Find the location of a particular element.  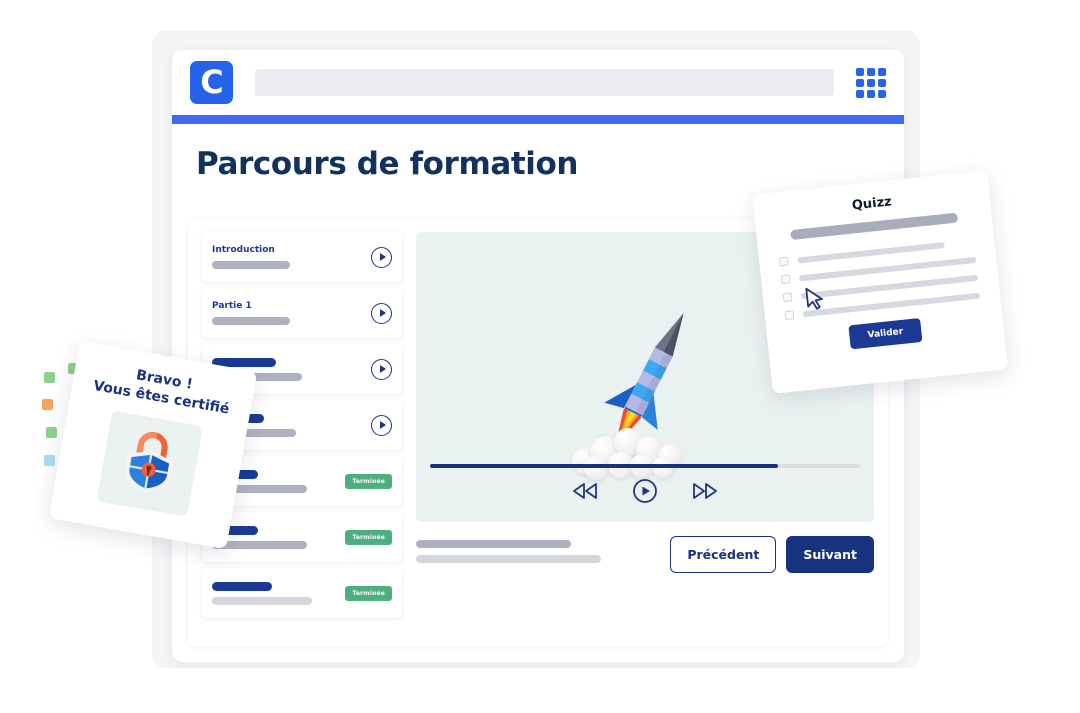

app-header: C is located at coordinates (538, 82).